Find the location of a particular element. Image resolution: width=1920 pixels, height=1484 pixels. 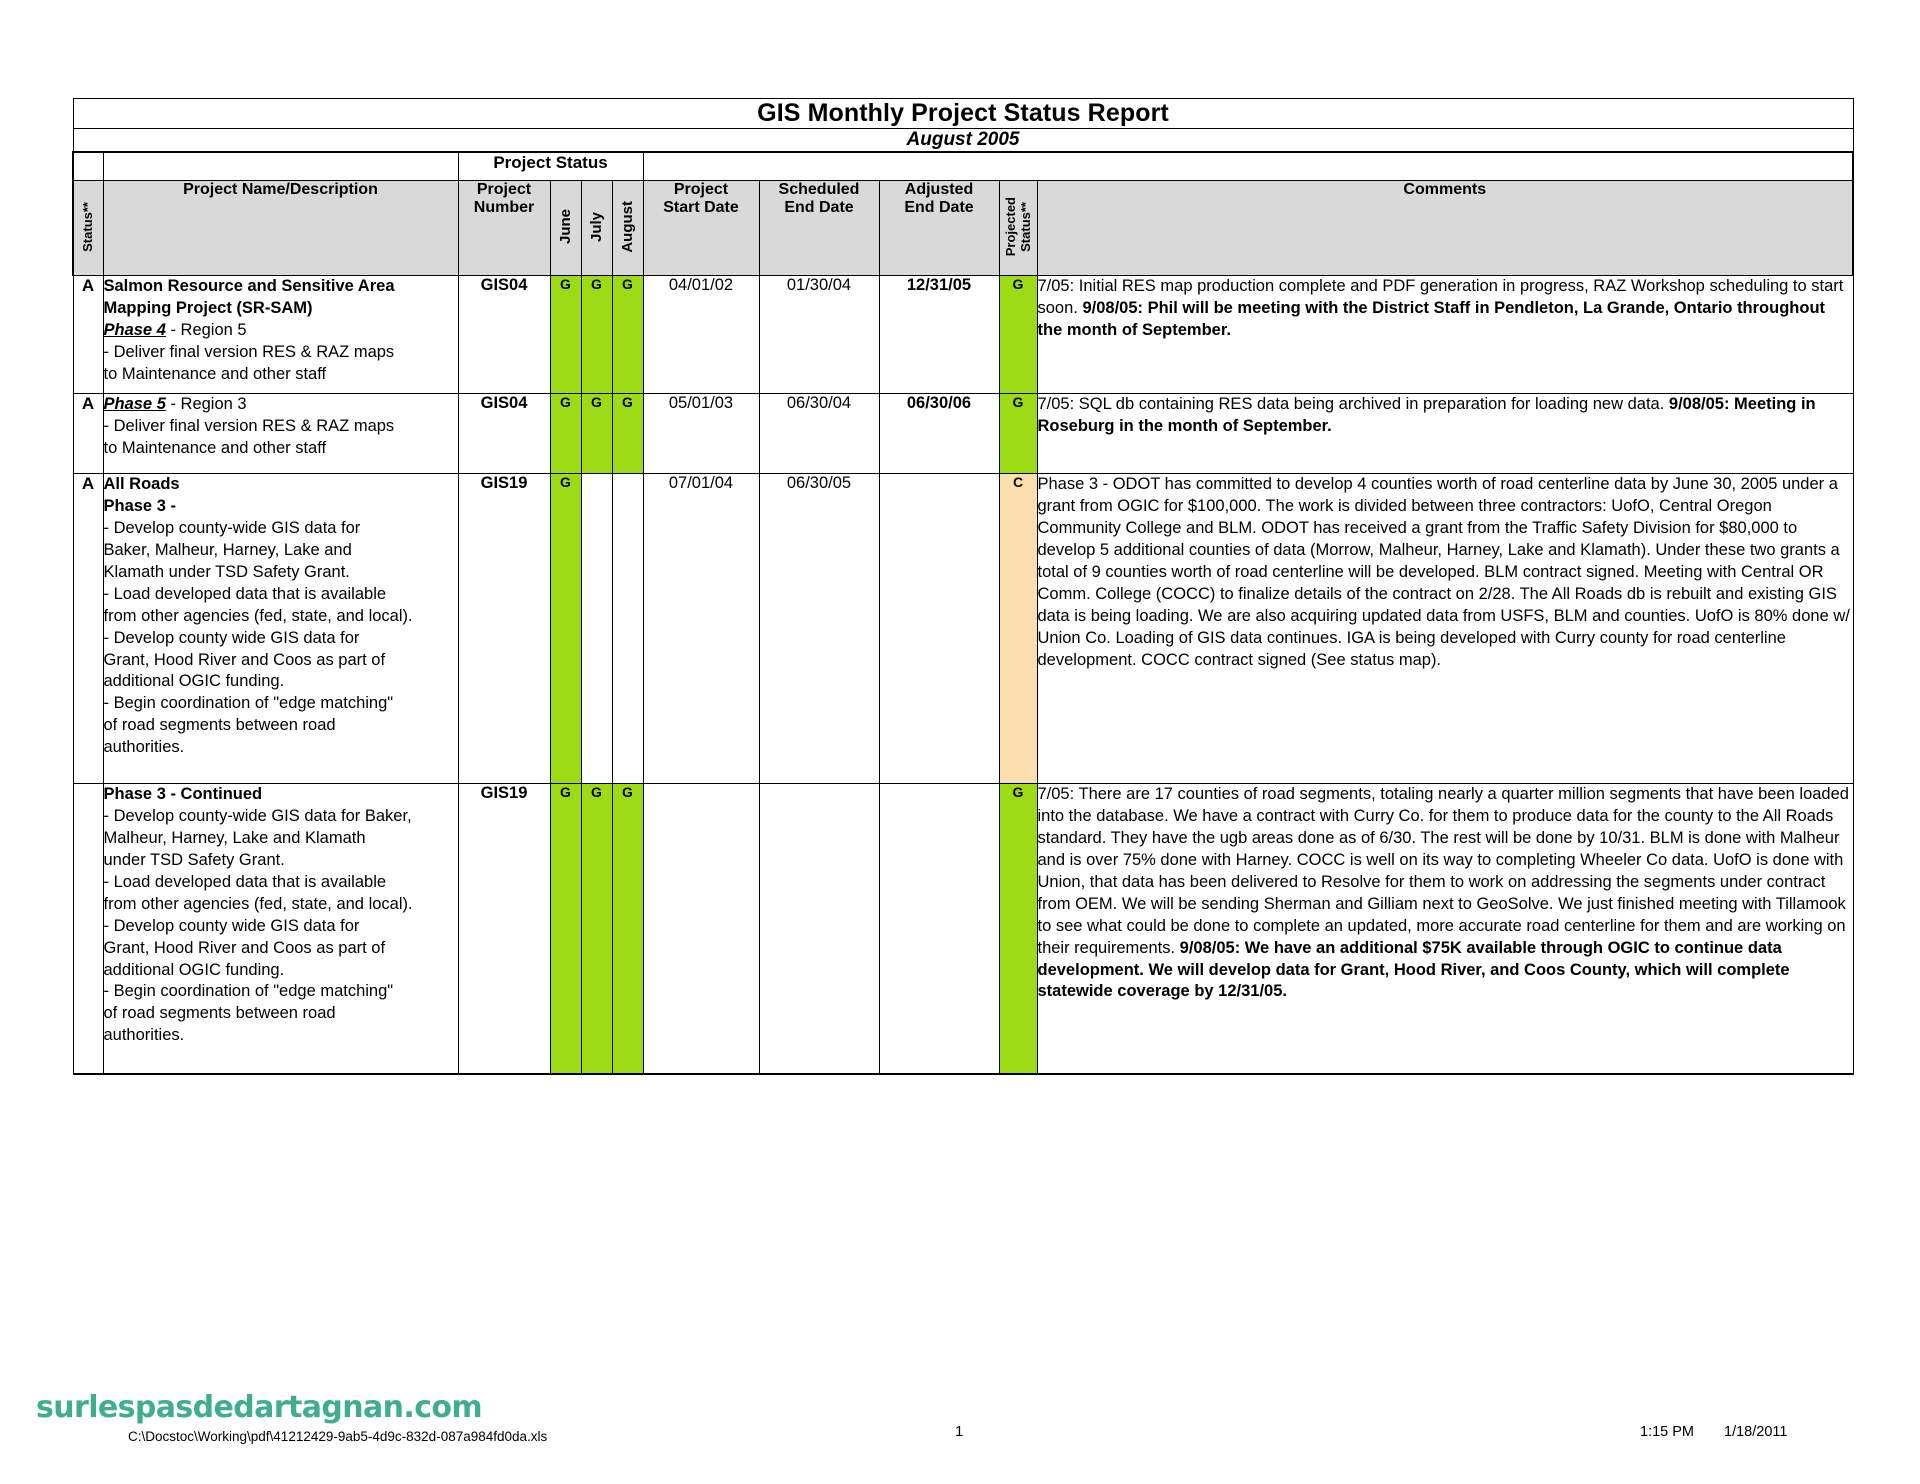

cell-adjusted-end-date: 12/31/05 is located at coordinates (939, 334).